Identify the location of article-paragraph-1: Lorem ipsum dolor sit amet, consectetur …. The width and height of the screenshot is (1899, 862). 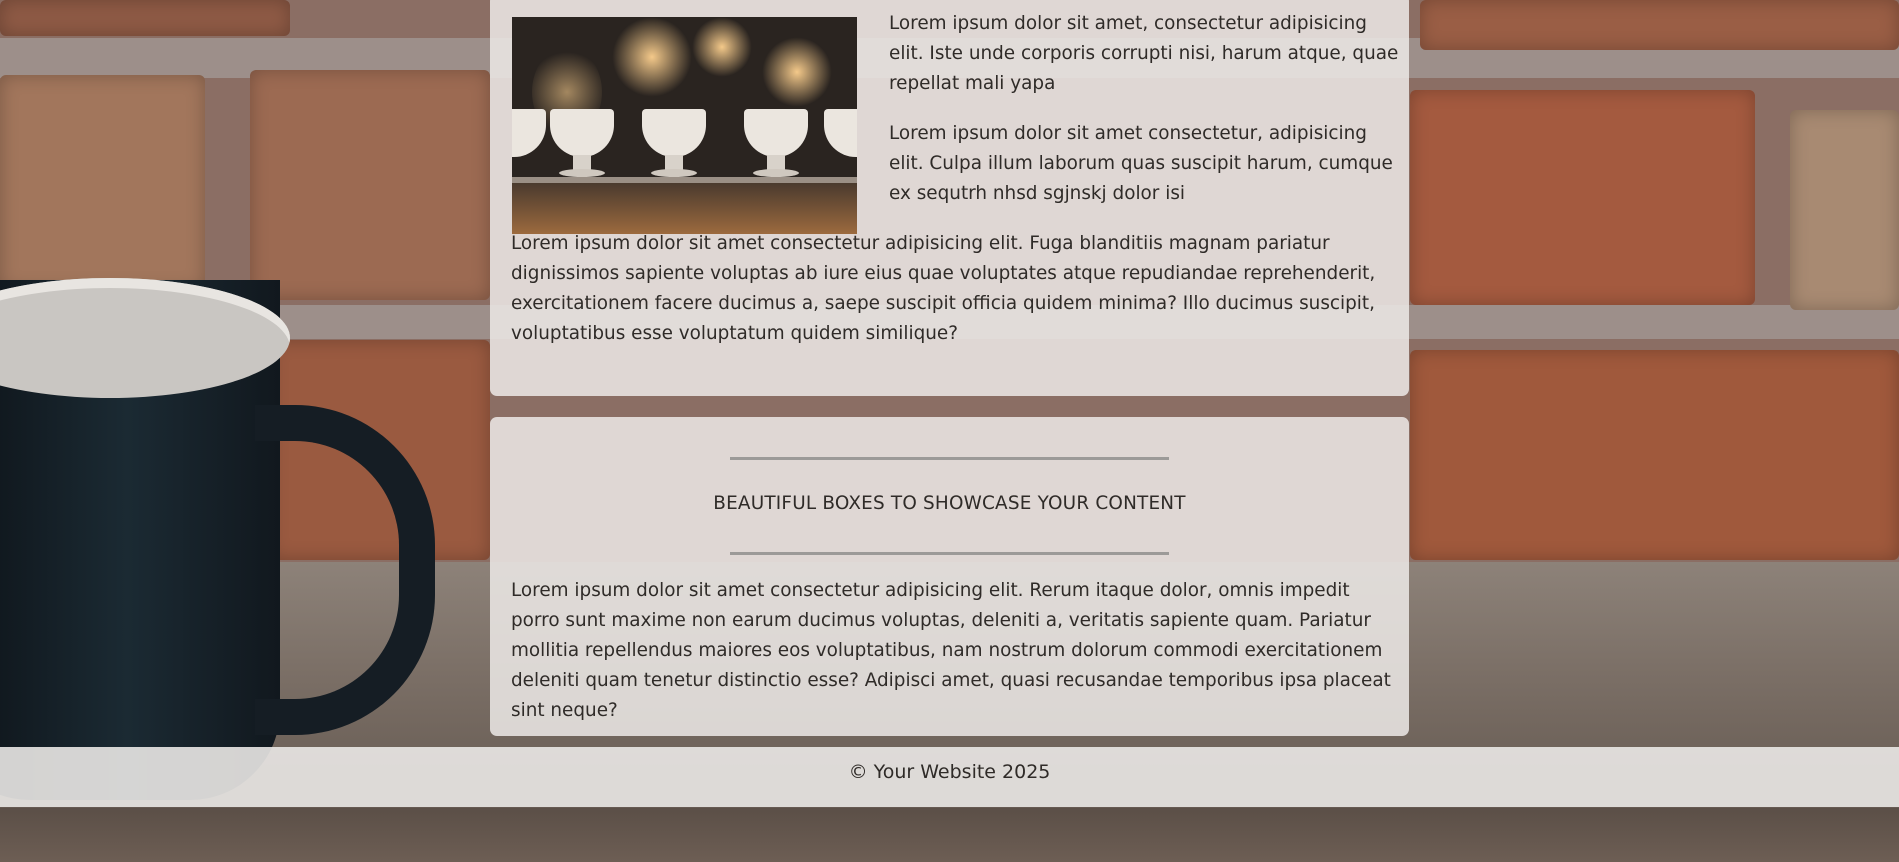
(1144, 53).